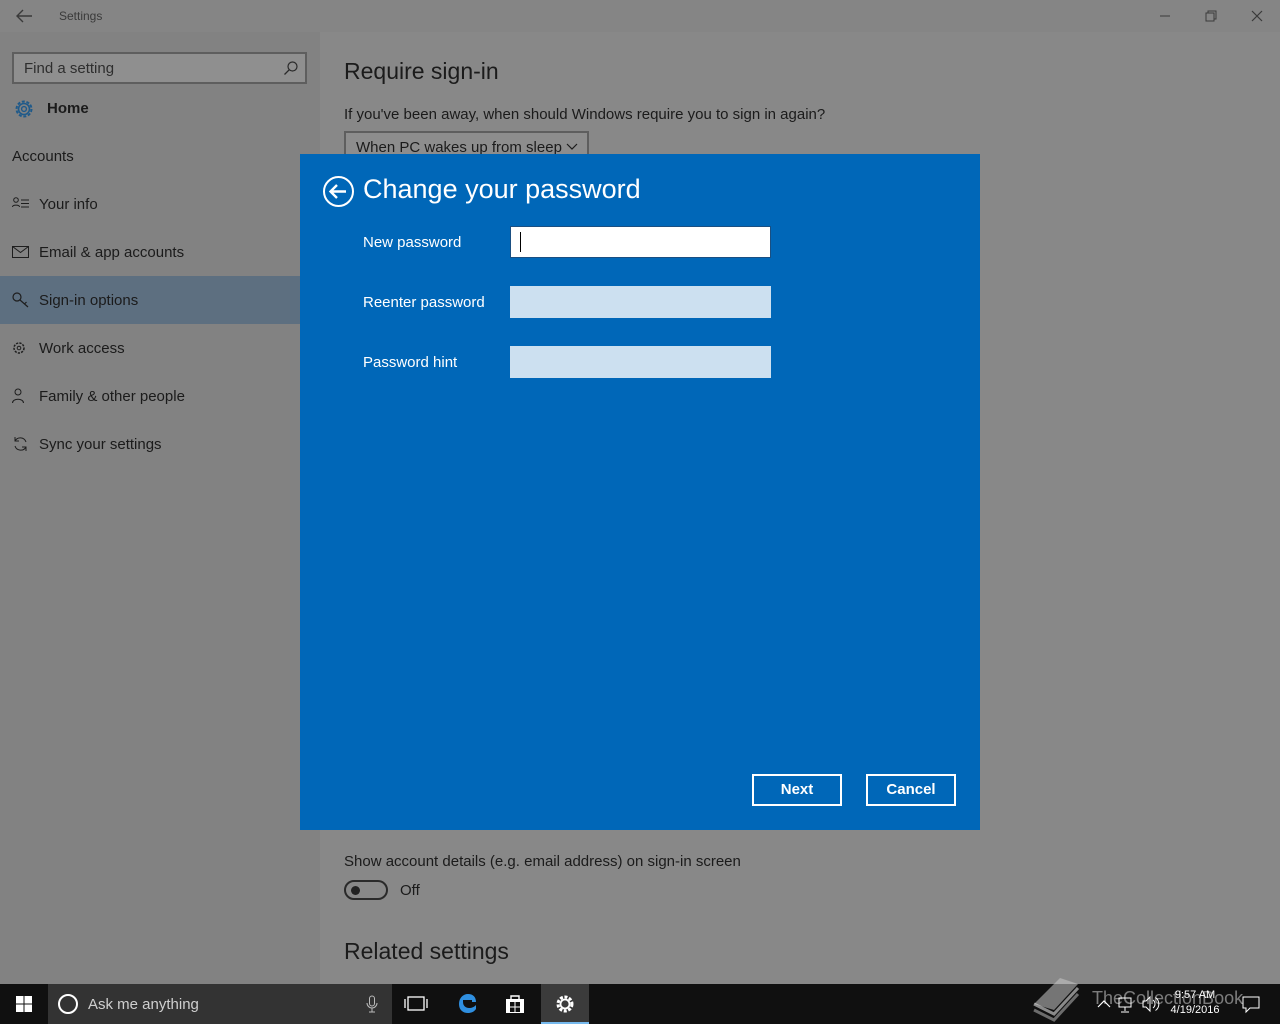 This screenshot has width=1280, height=1024. What do you see at coordinates (68, 108) in the screenshot?
I see `home-label: Home` at bounding box center [68, 108].